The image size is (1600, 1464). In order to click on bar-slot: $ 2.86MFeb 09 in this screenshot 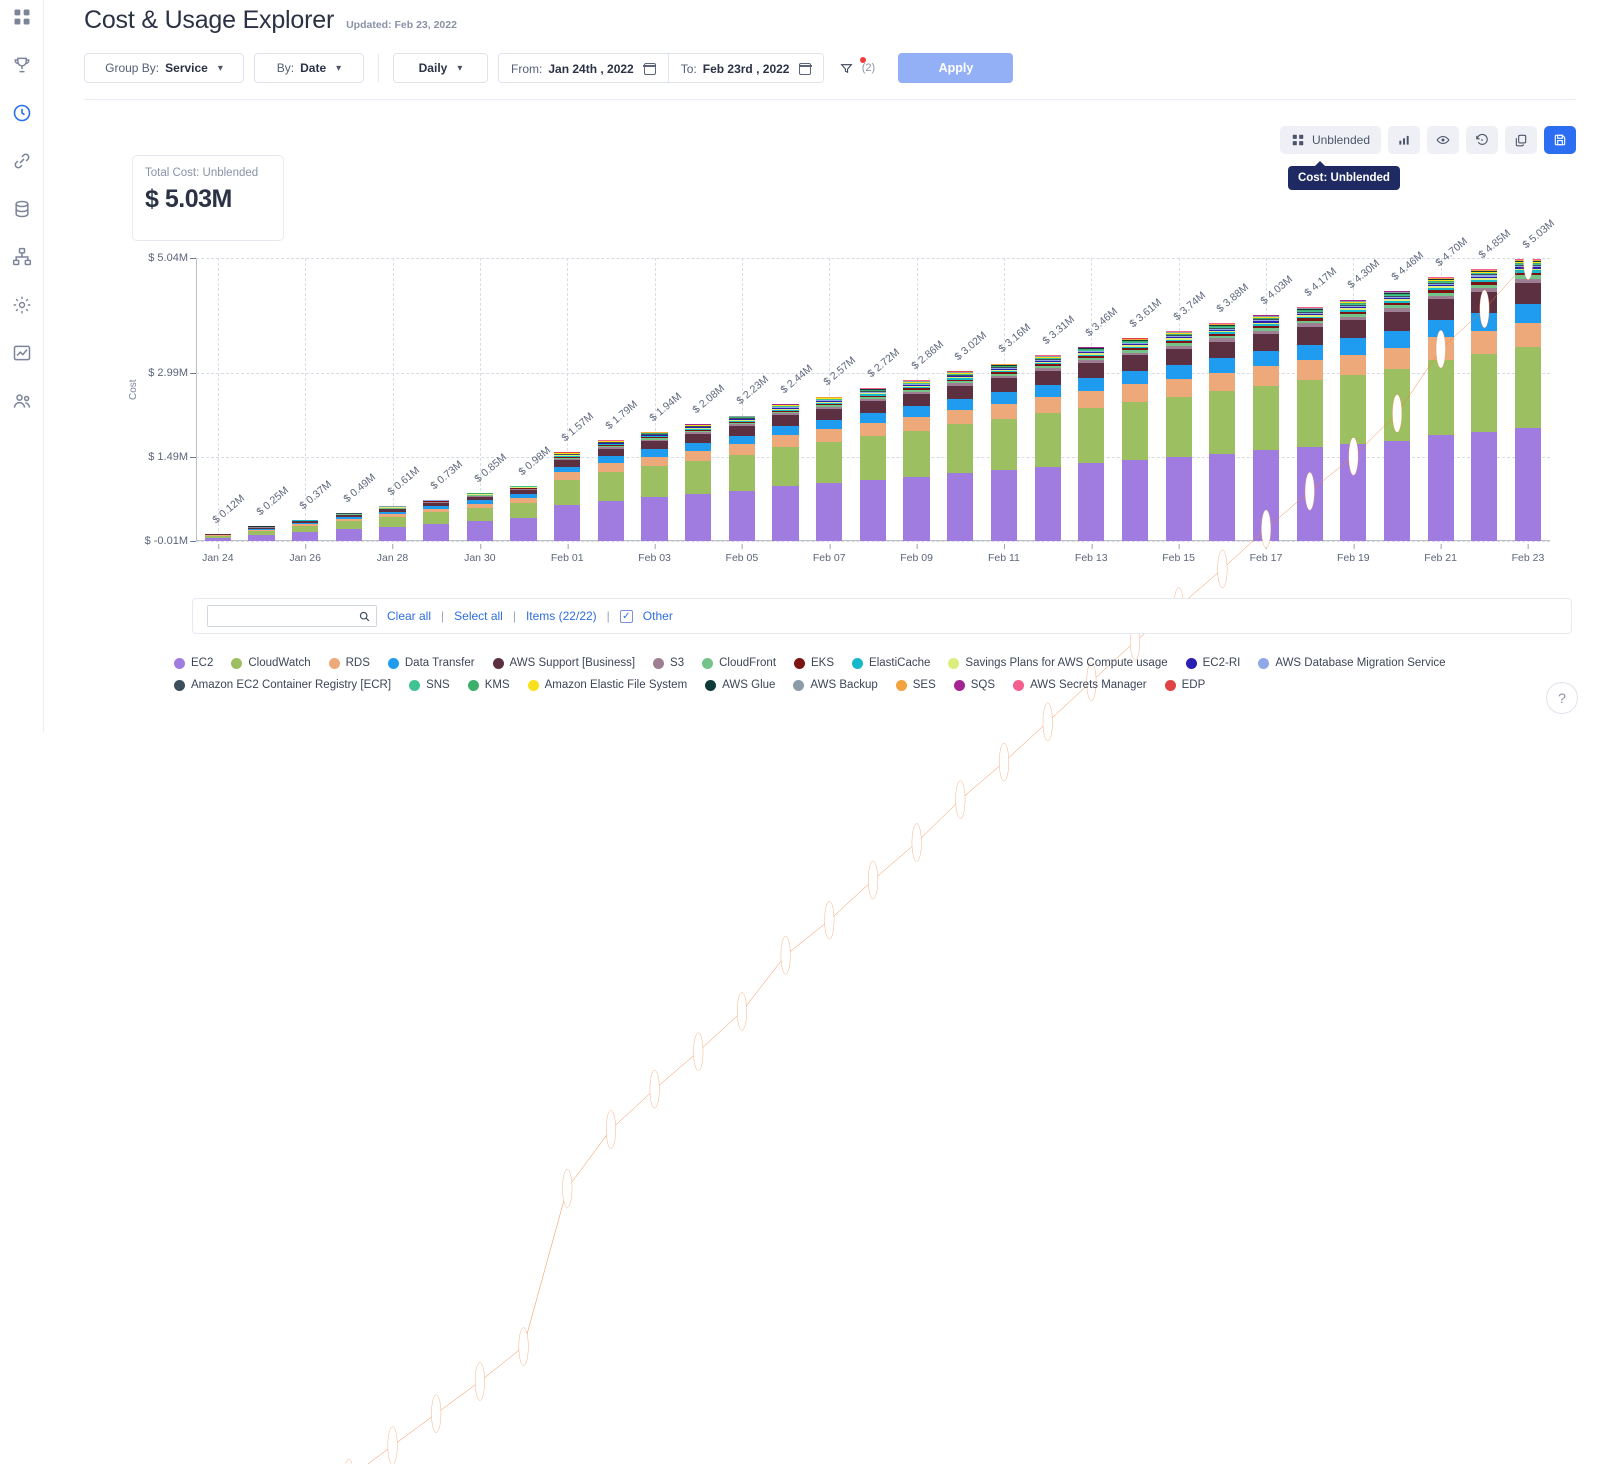, I will do `click(917, 399)`.